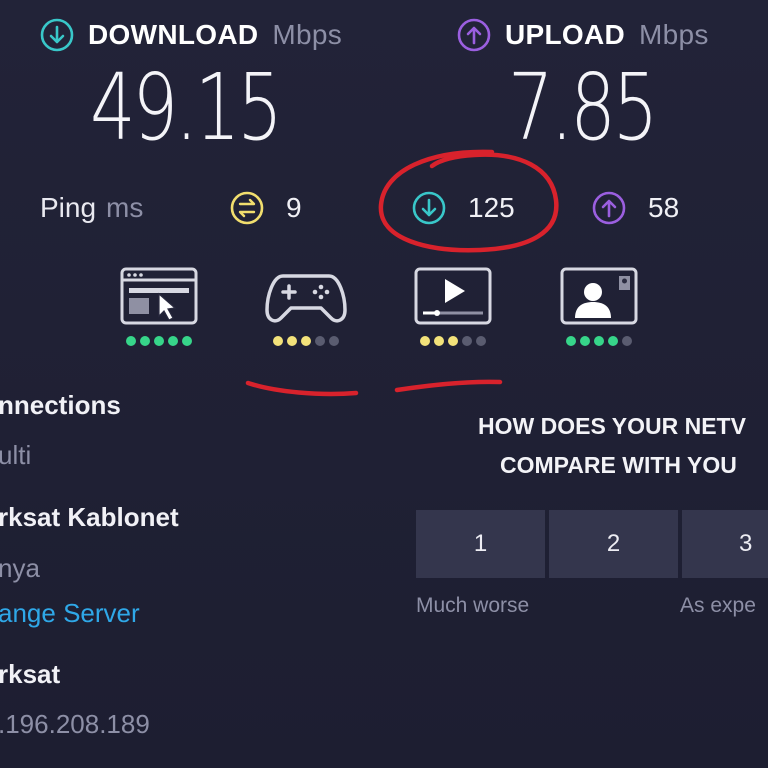 The width and height of the screenshot is (768, 768). I want to click on quality-streaming, so click(453, 306).